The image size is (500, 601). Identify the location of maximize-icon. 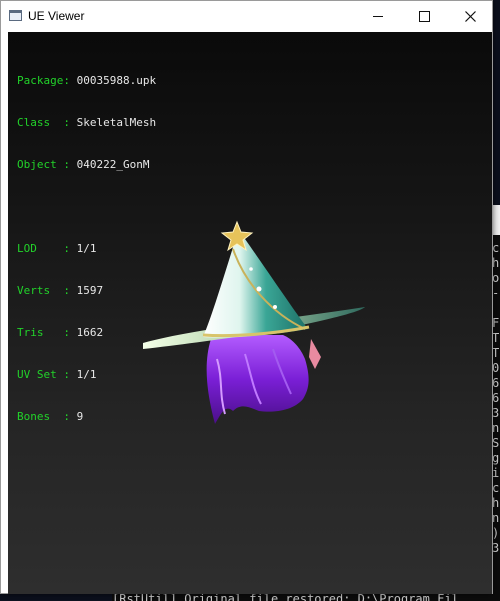
(424, 16).